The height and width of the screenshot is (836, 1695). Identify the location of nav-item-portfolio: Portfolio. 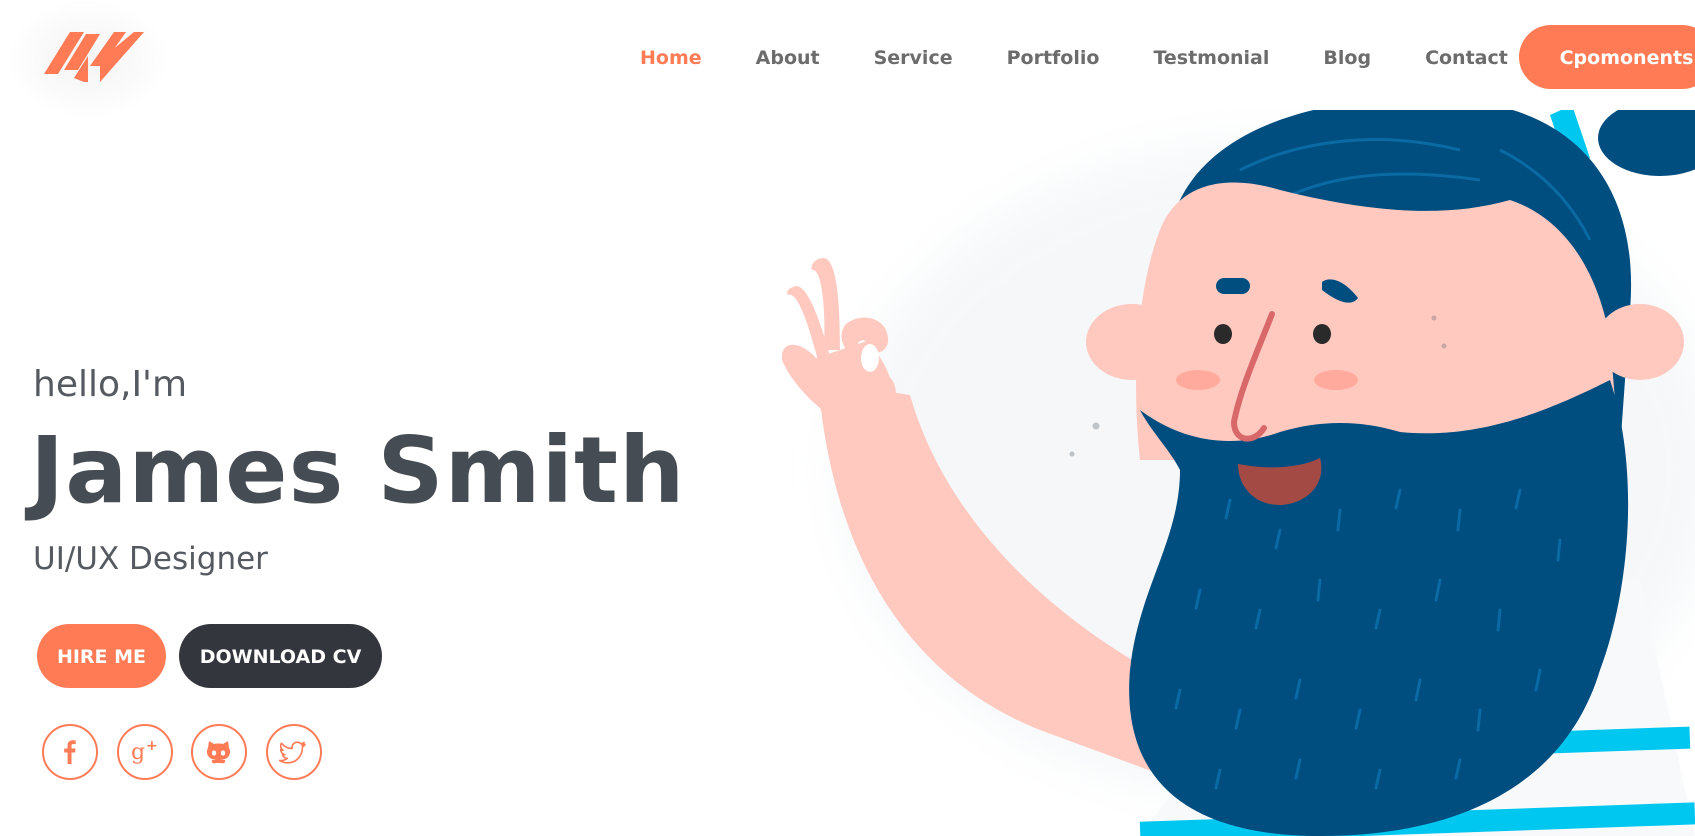
(1053, 58).